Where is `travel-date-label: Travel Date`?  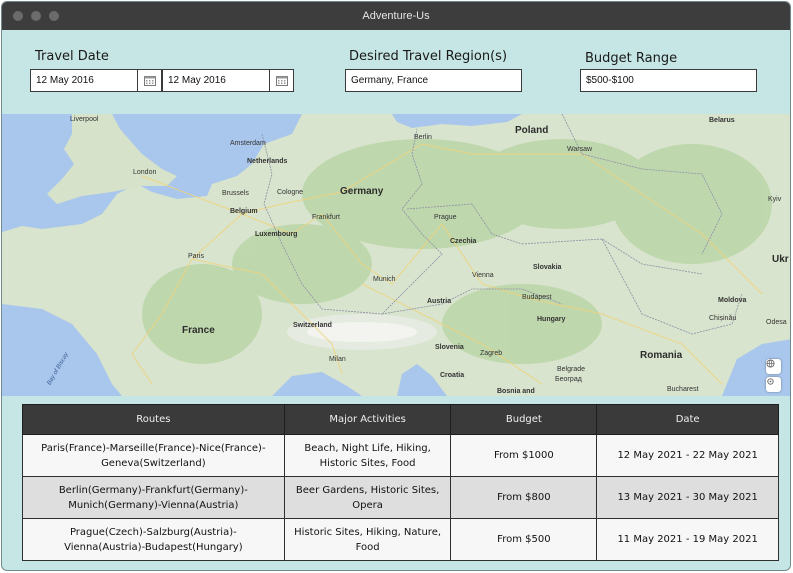
travel-date-label: Travel Date is located at coordinates (72, 56).